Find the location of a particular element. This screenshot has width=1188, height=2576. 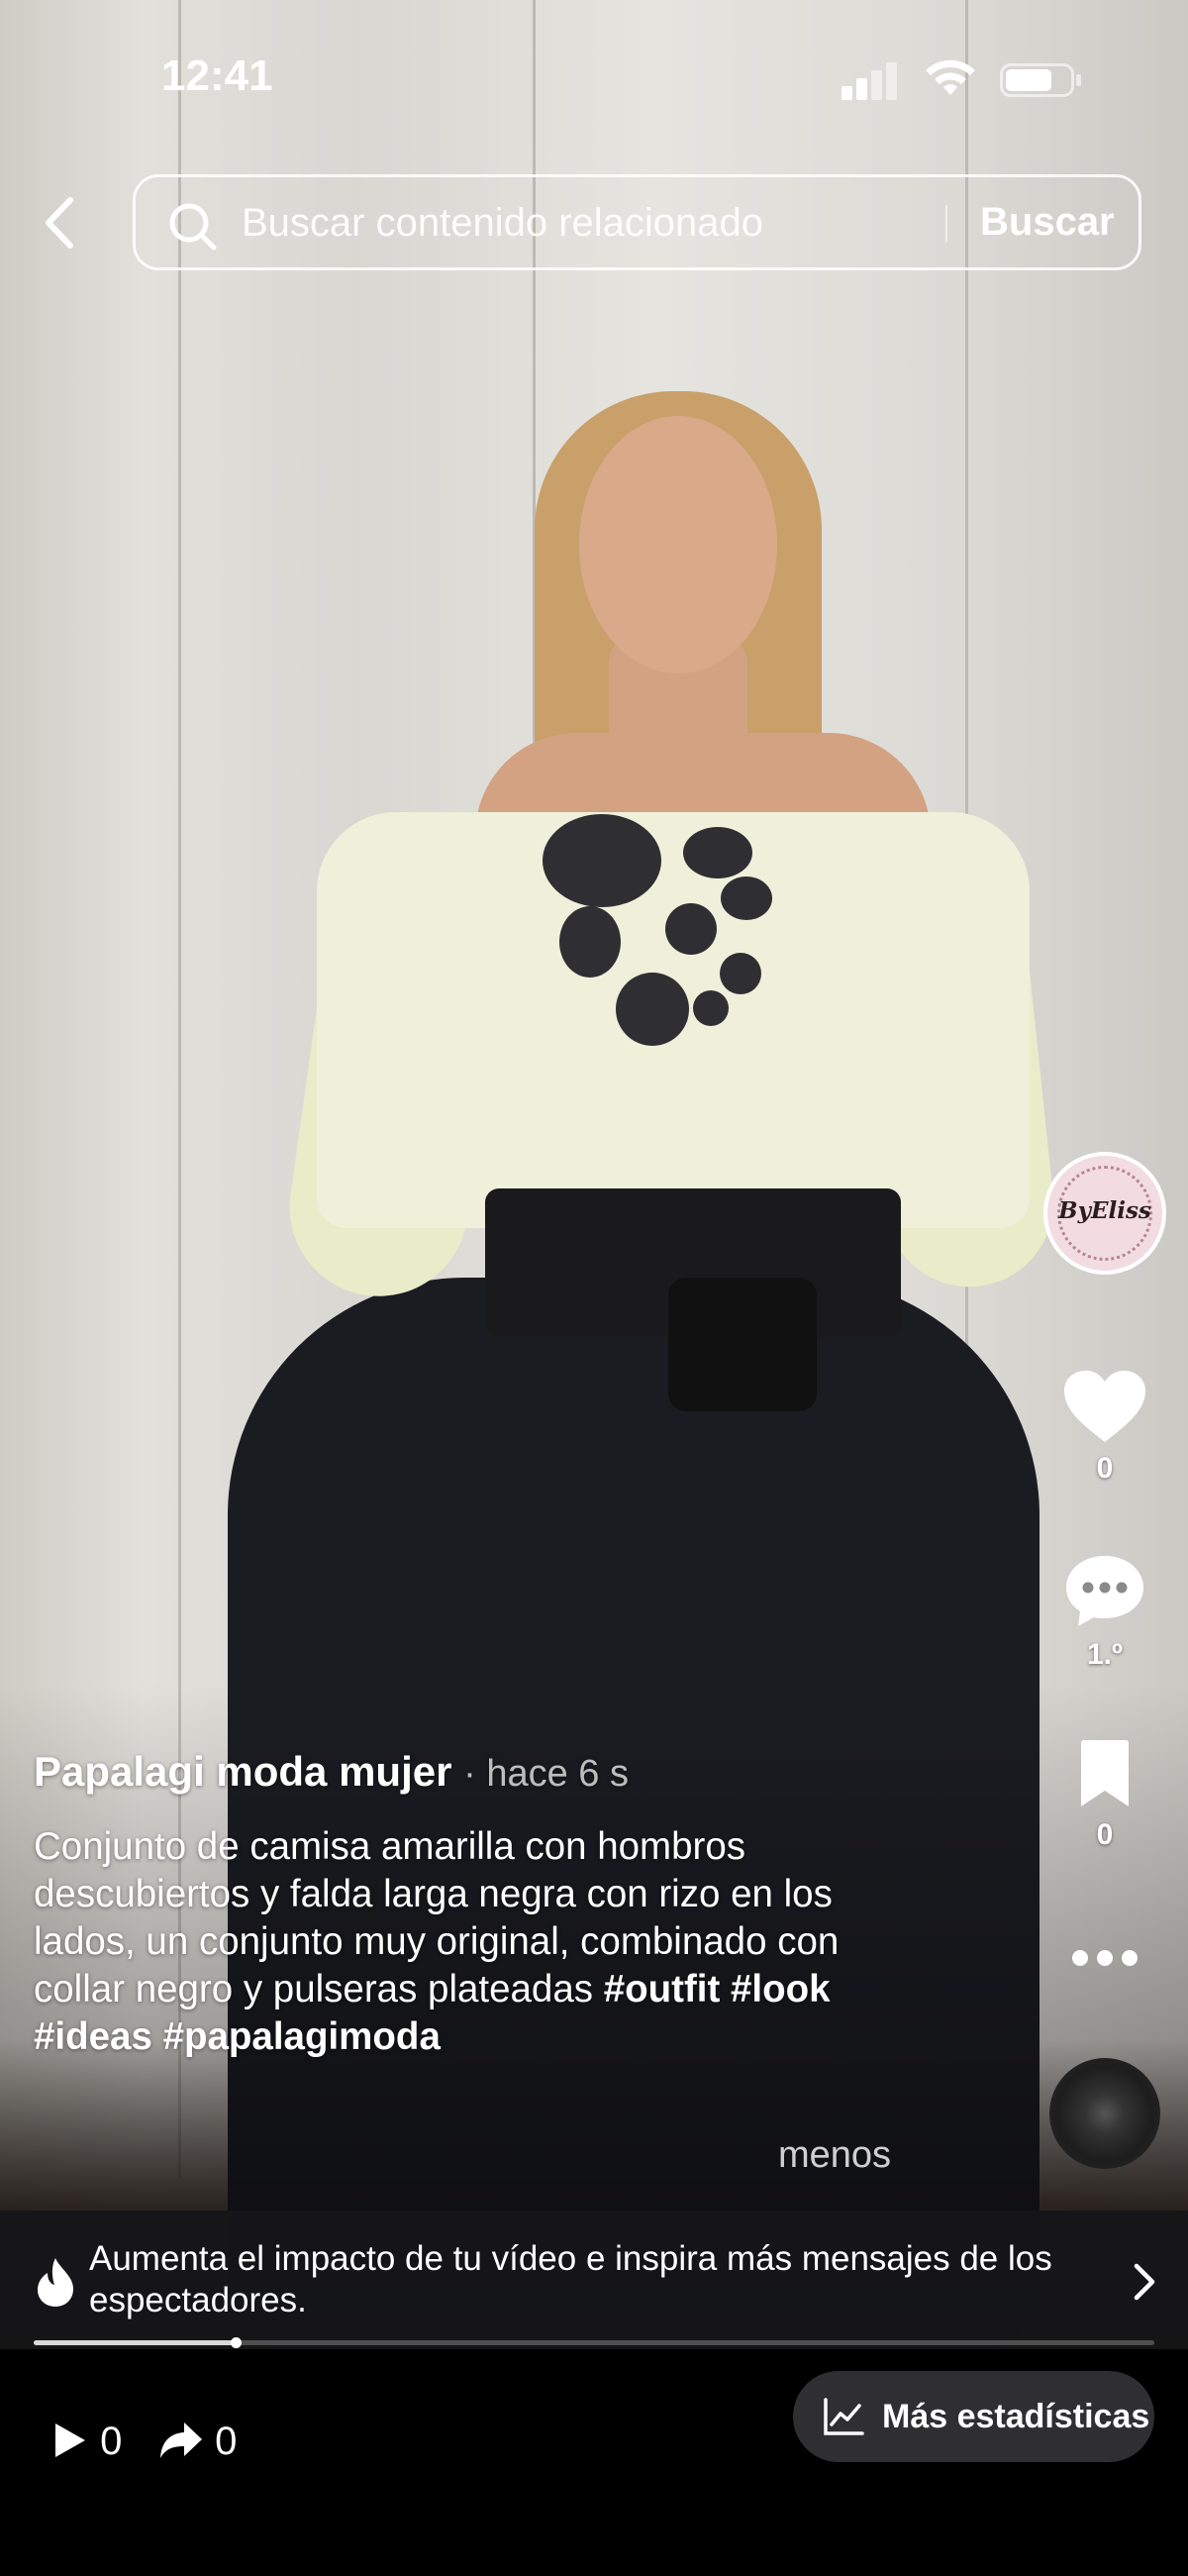

shares-stat: 0 is located at coordinates (197, 2441).